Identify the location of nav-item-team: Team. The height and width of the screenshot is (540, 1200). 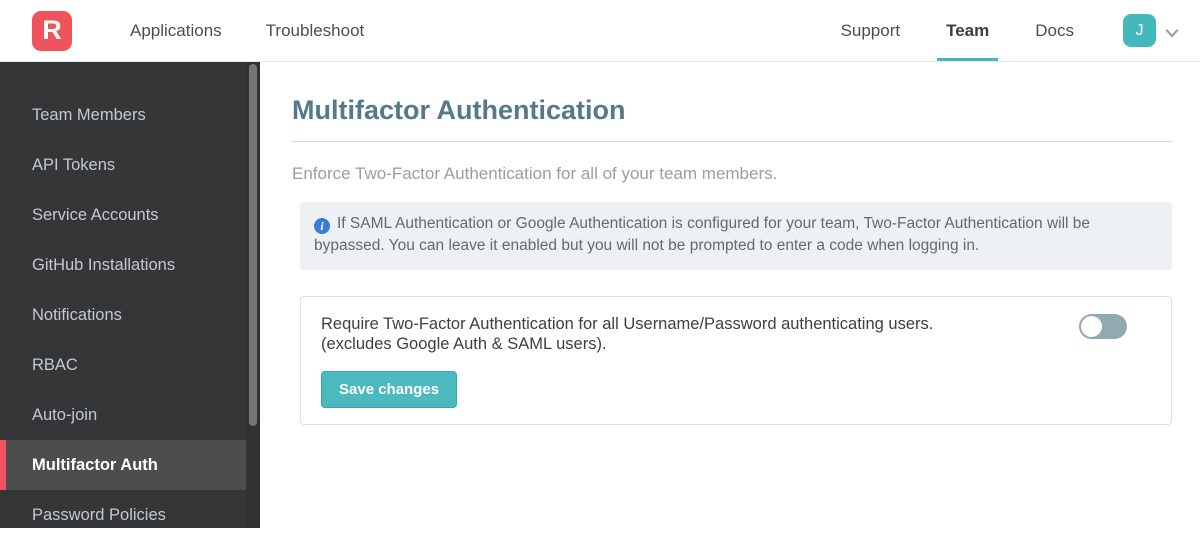
(967, 30).